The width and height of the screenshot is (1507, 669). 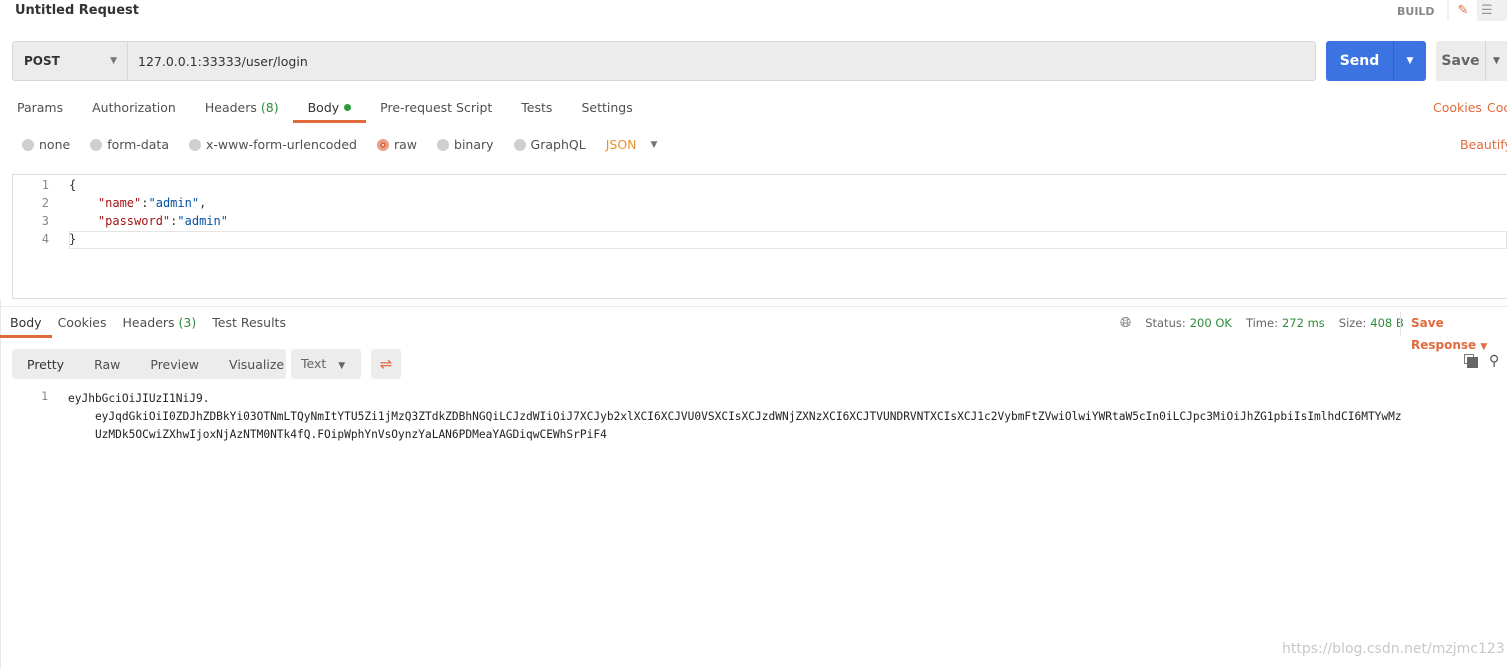 I want to click on tab-tests: Tests, so click(x=536, y=111).